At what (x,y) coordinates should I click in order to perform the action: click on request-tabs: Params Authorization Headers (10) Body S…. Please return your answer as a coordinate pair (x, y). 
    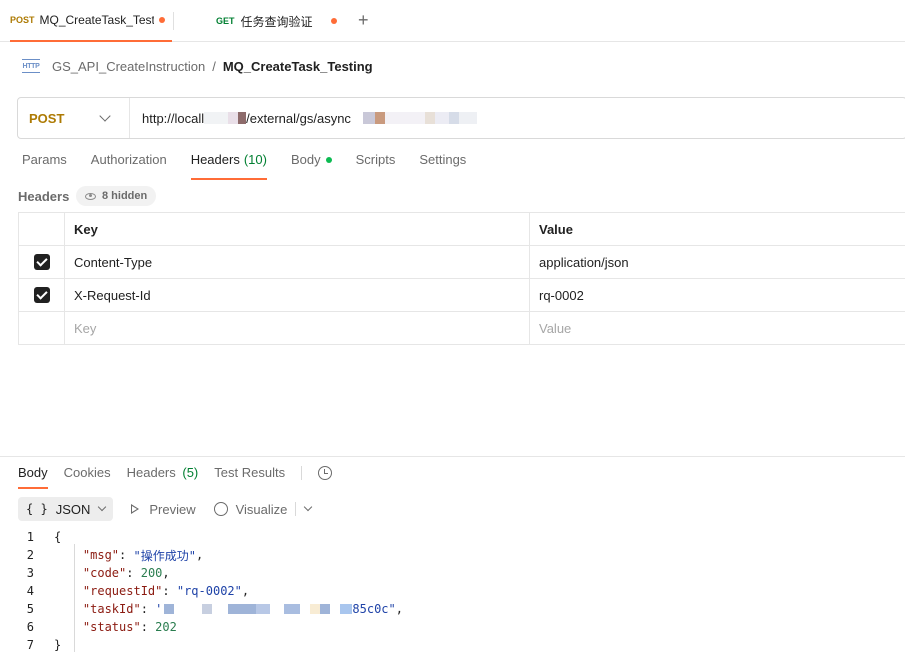
    Looking at the image, I should click on (256, 166).